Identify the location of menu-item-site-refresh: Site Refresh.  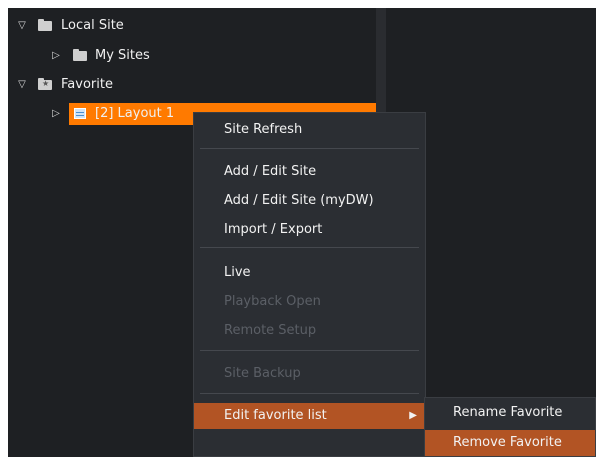
(309, 130).